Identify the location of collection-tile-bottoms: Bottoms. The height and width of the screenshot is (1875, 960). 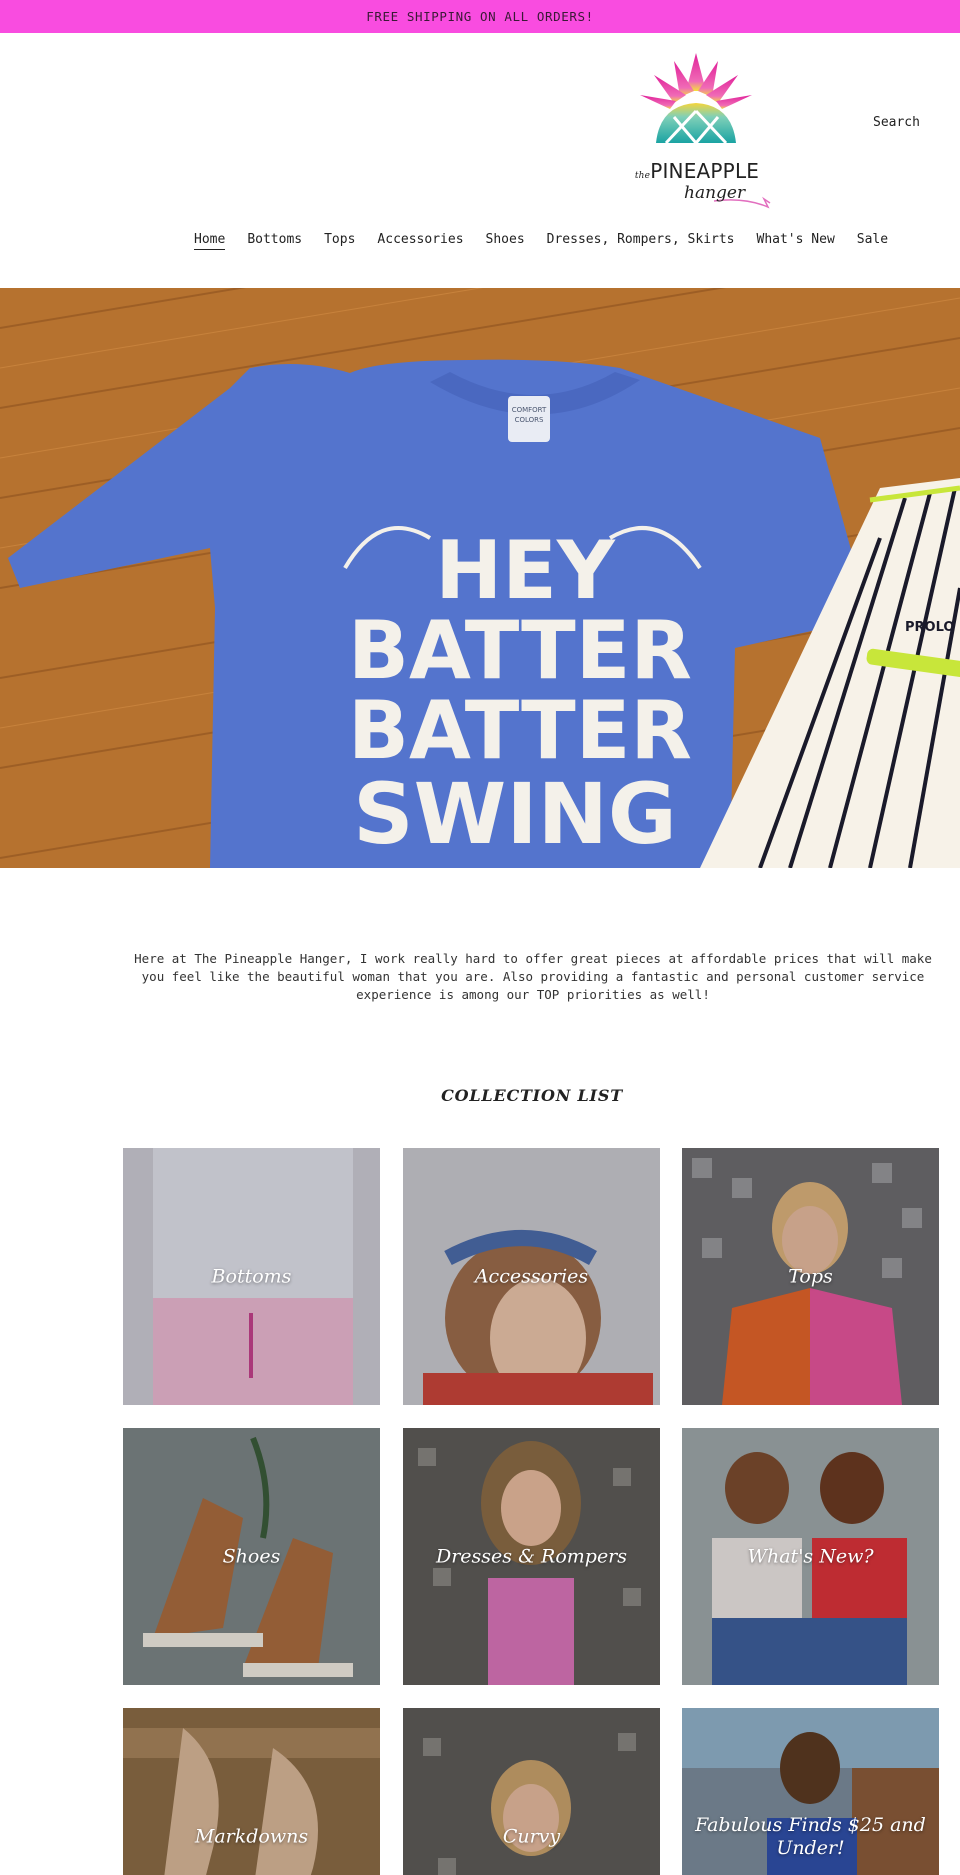
(251, 1276).